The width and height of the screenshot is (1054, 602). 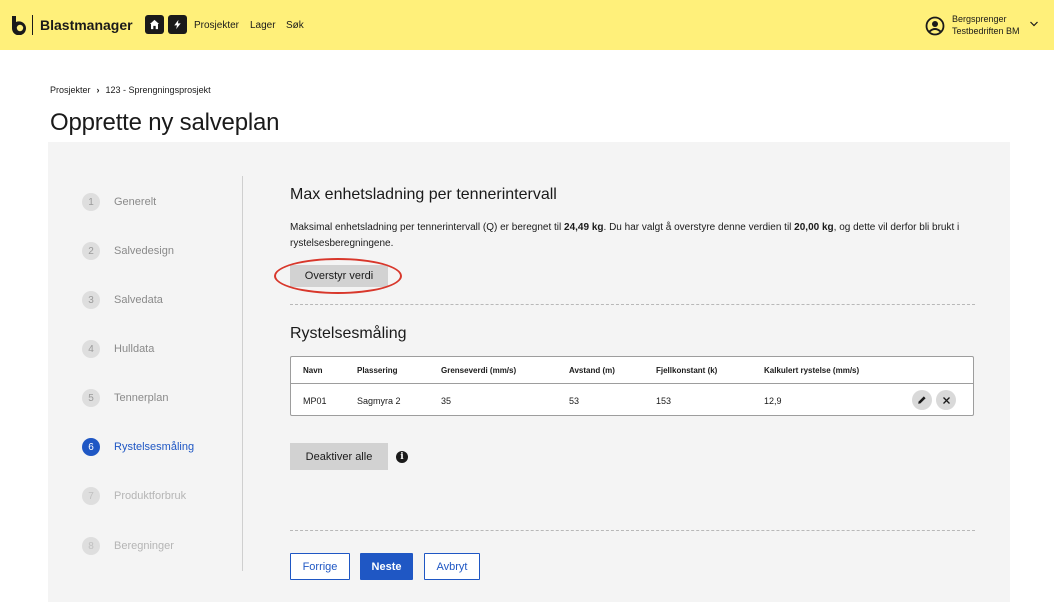 What do you see at coordinates (632, 304) in the screenshot?
I see `section-divider` at bounding box center [632, 304].